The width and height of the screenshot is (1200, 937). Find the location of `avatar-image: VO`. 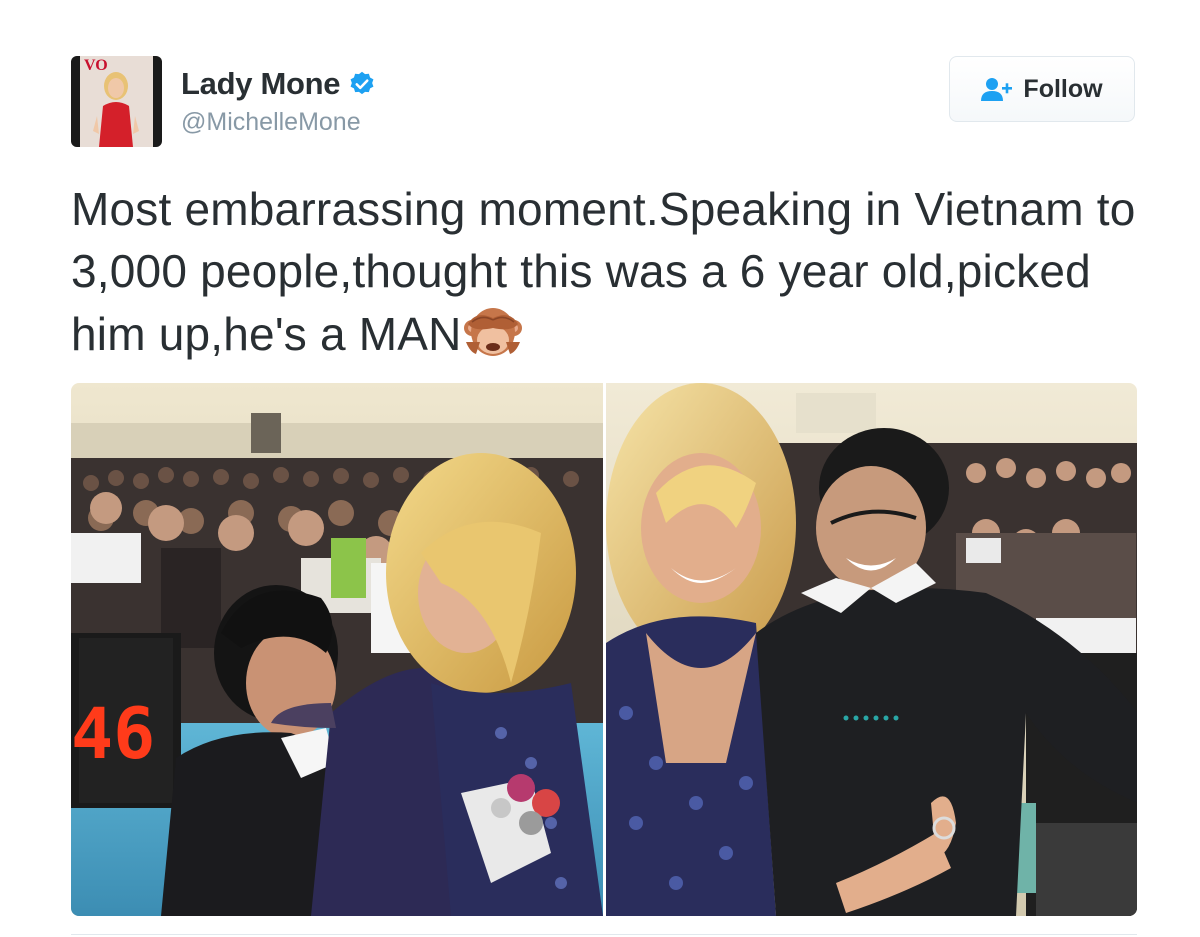

avatar-image: VO is located at coordinates (116, 101).